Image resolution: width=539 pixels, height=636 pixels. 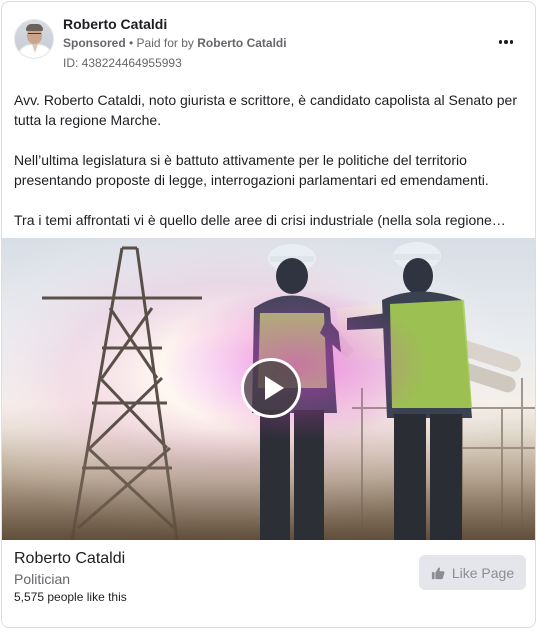 What do you see at coordinates (69, 559) in the screenshot?
I see `page-name: Roberto Cataldi` at bounding box center [69, 559].